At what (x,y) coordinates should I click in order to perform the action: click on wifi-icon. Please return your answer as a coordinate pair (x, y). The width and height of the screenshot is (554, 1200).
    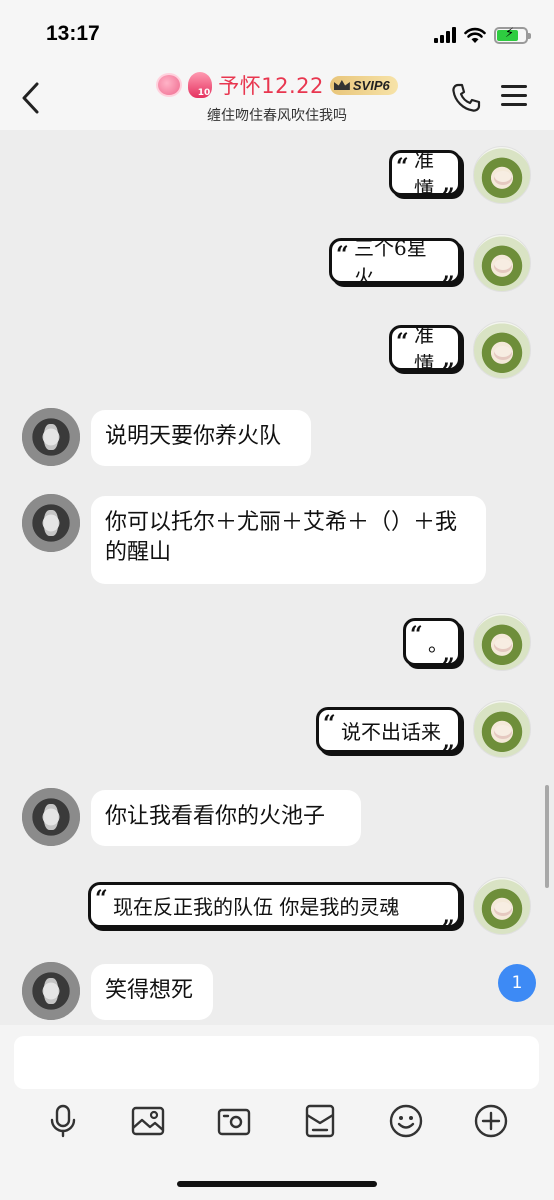
    Looking at the image, I should click on (475, 35).